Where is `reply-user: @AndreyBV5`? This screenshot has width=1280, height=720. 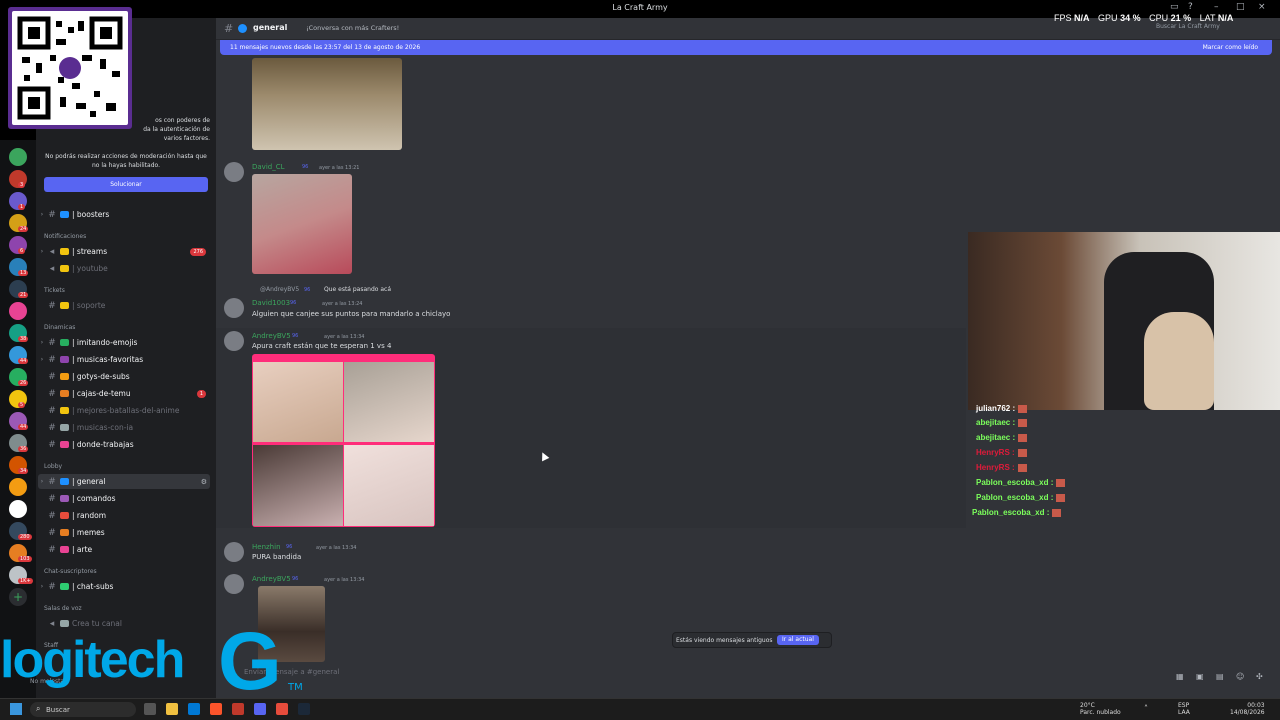
reply-user: @AndreyBV5 is located at coordinates (279, 289).